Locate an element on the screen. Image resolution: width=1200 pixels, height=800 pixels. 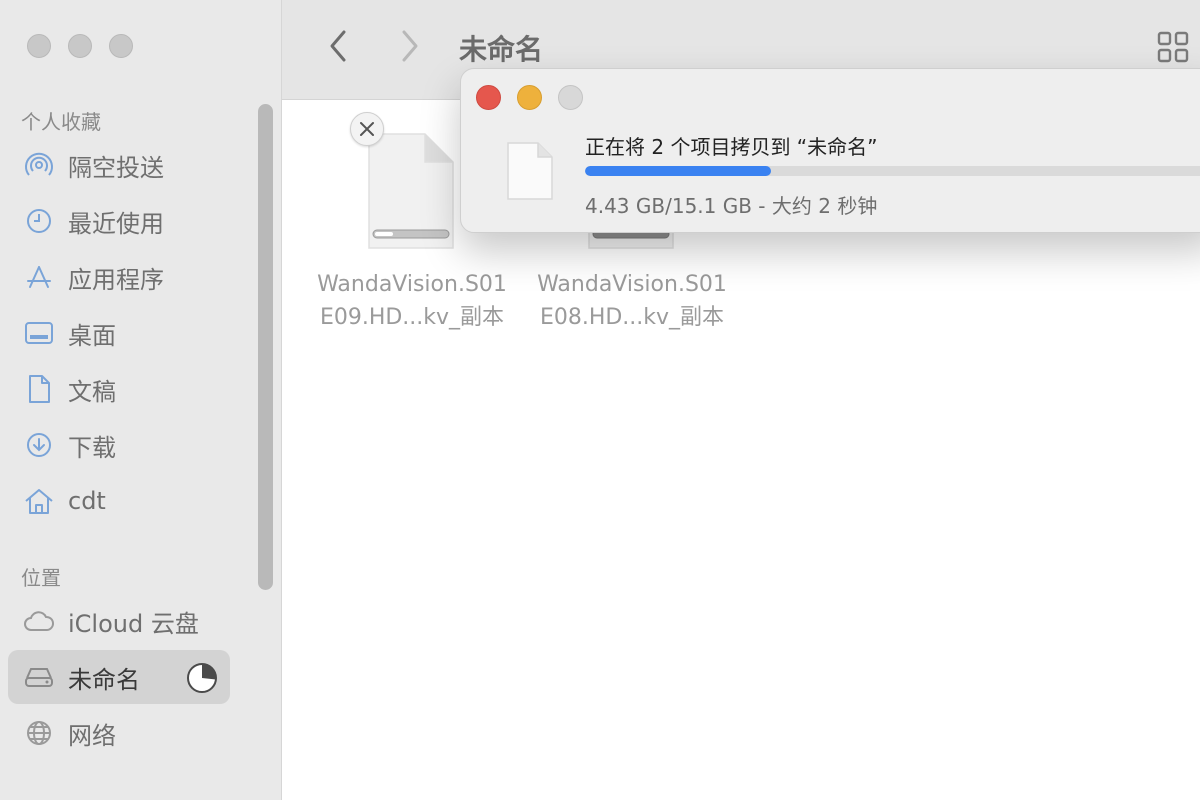
copy-document-icon is located at coordinates (530, 173).